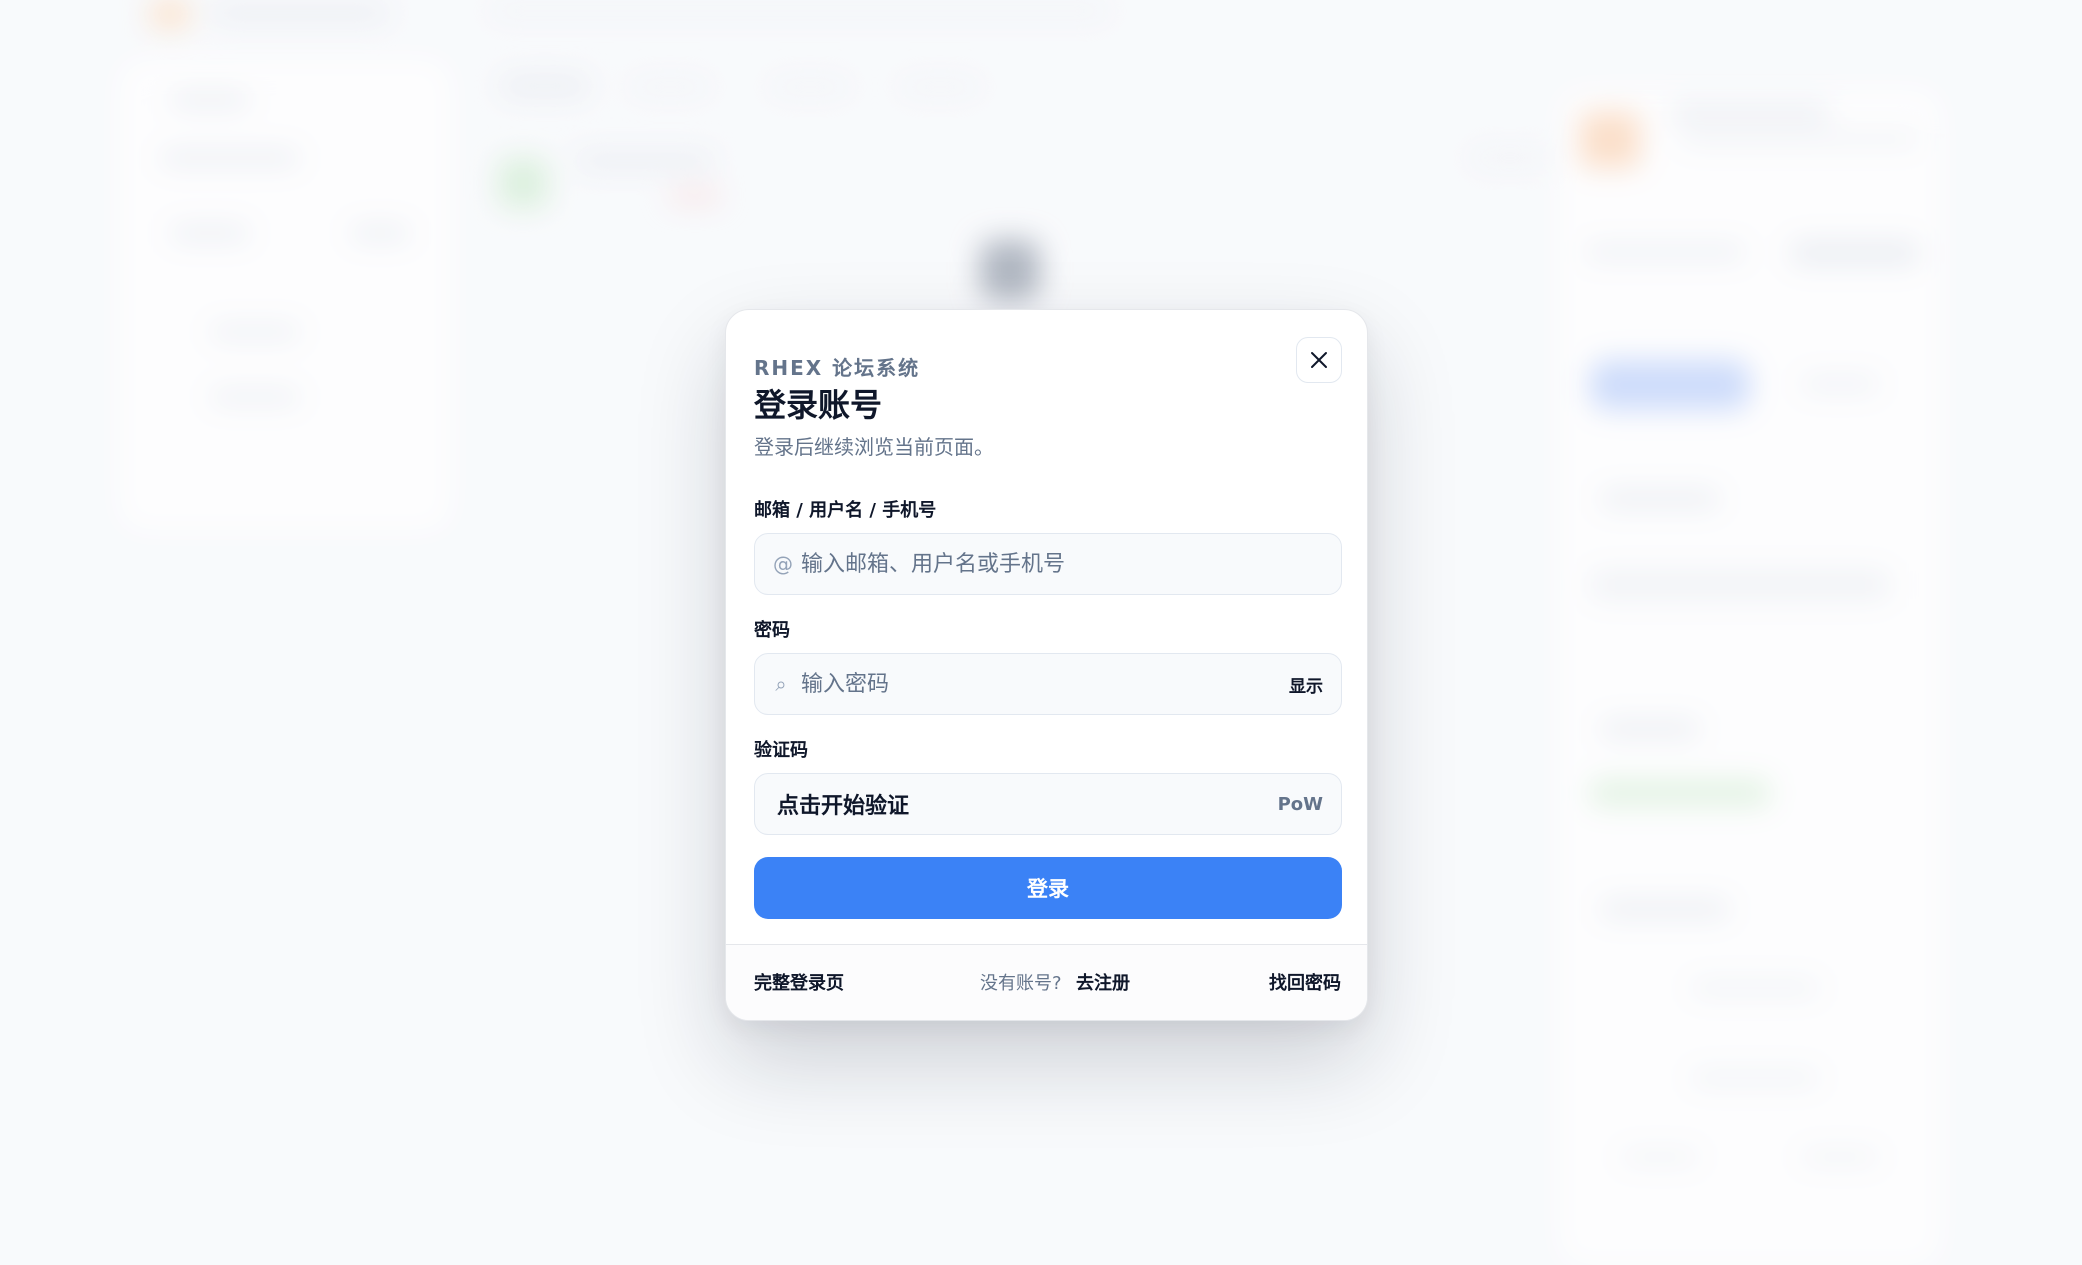 The image size is (2082, 1265). I want to click on password-input-wrapper: ⌕ 显示, so click(1048, 684).